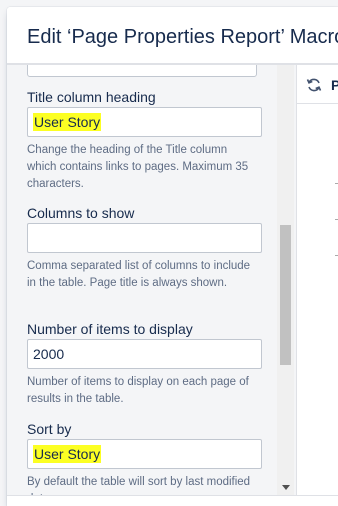 The width and height of the screenshot is (338, 506). I want to click on title-column-heading-input: User Story, so click(144, 122).